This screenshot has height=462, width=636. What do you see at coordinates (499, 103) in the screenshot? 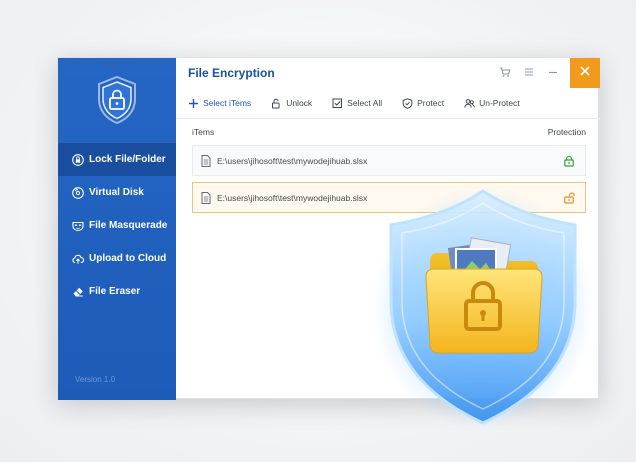
I see `un-protect-label: Un-Protect` at bounding box center [499, 103].